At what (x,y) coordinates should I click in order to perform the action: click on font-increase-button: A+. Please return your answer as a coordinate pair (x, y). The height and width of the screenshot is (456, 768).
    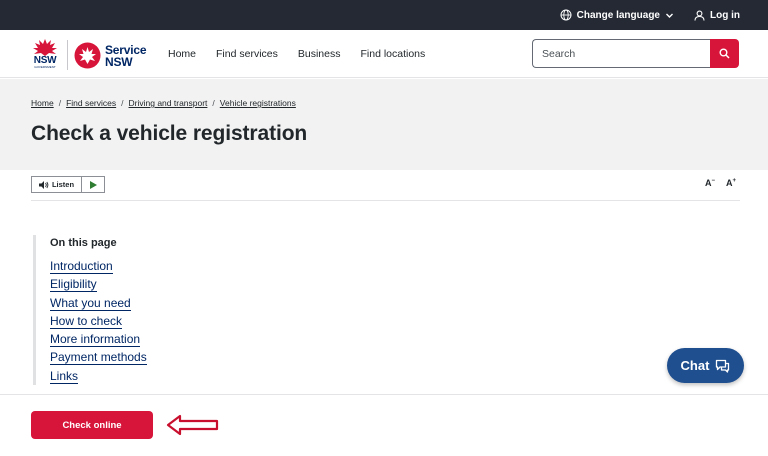
    Looking at the image, I should click on (731, 183).